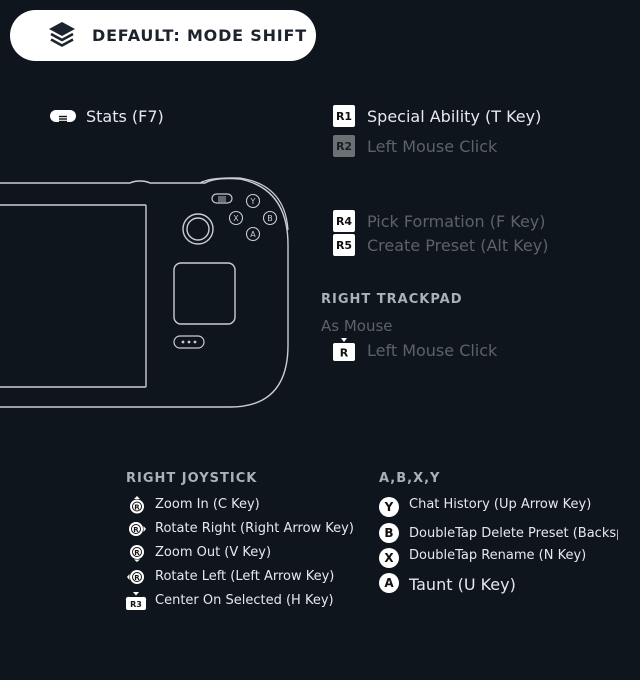 The image size is (640, 680). I want to click on b-binding-label: DoubleTap Delete Preset (Backspa, so click(513, 533).